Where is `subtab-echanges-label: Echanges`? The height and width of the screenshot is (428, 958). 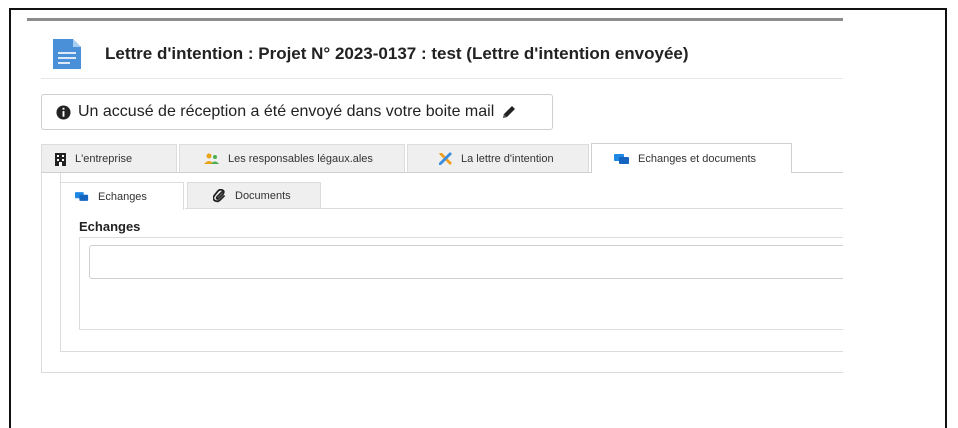
subtab-echanges-label: Echanges is located at coordinates (122, 196).